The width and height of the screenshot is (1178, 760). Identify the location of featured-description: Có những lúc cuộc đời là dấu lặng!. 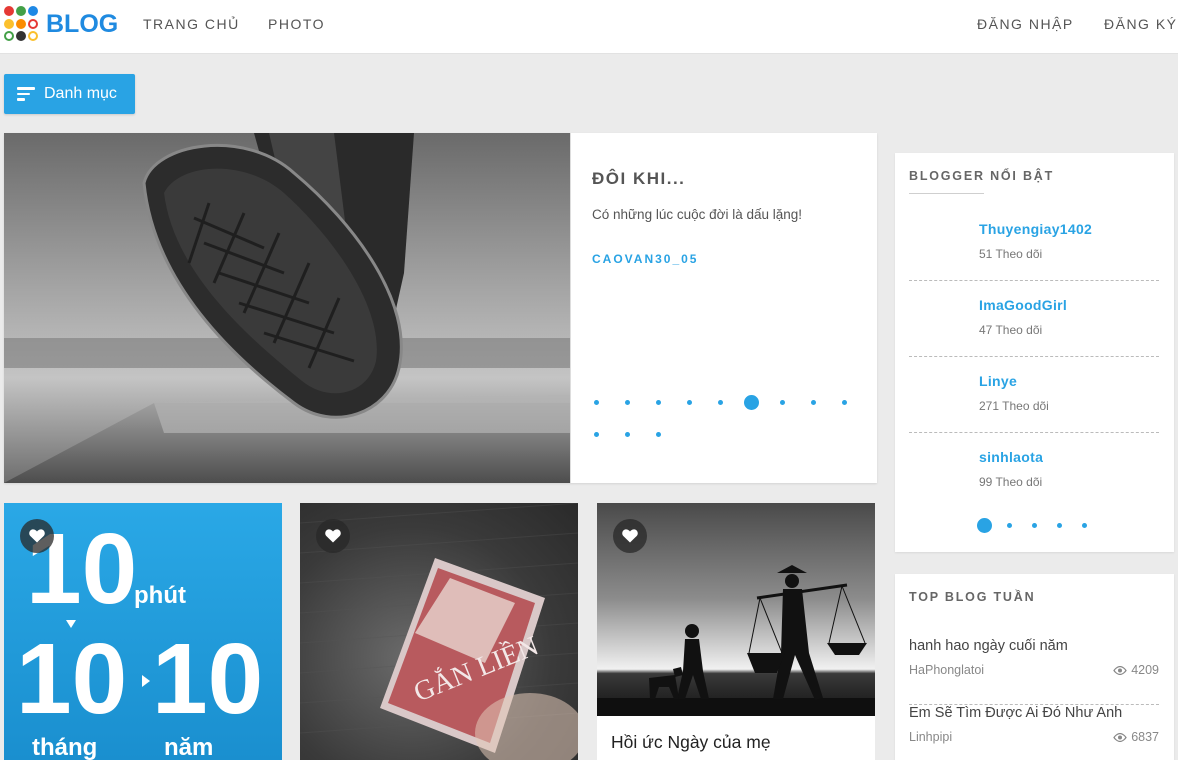
(697, 214).